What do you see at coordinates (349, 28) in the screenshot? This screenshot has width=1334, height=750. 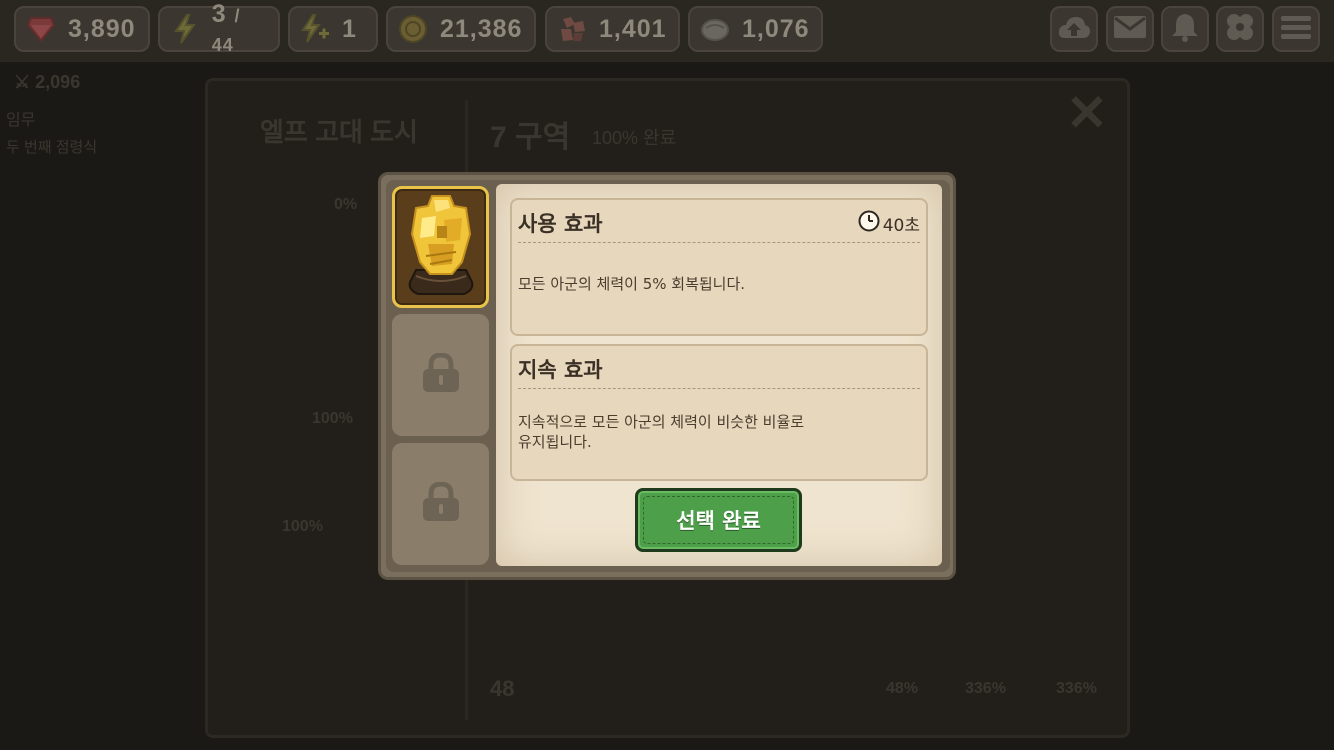 I see `boost-count: 1` at bounding box center [349, 28].